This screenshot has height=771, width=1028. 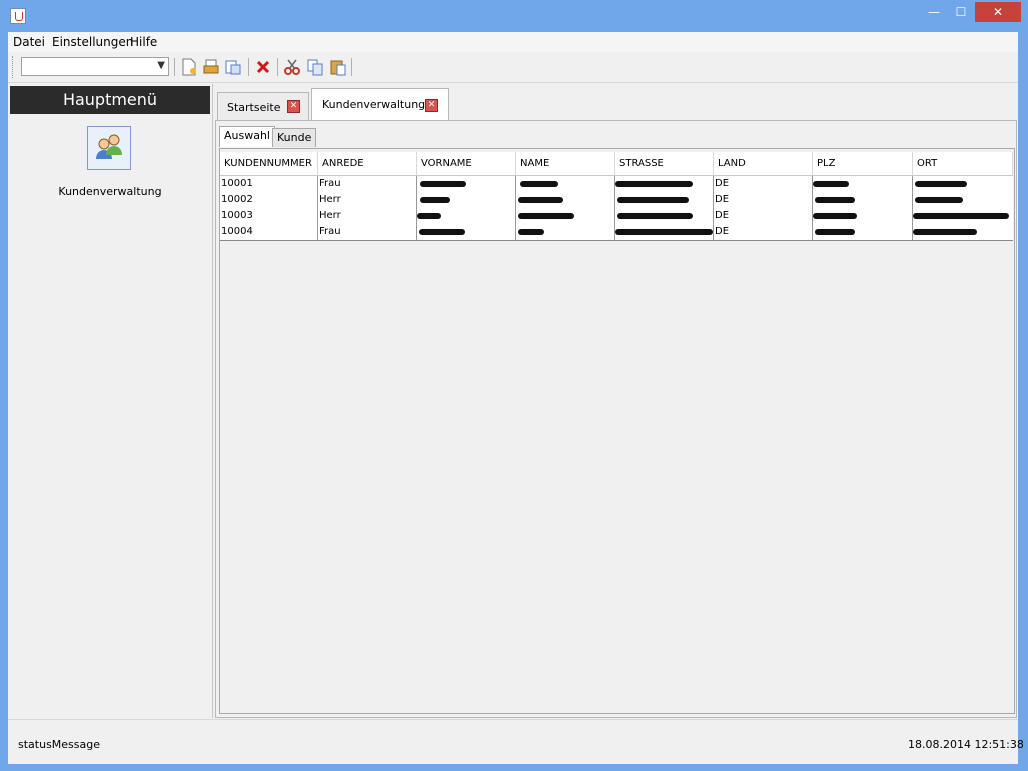 What do you see at coordinates (963, 163) in the screenshot?
I see `column-header-ort: ORT` at bounding box center [963, 163].